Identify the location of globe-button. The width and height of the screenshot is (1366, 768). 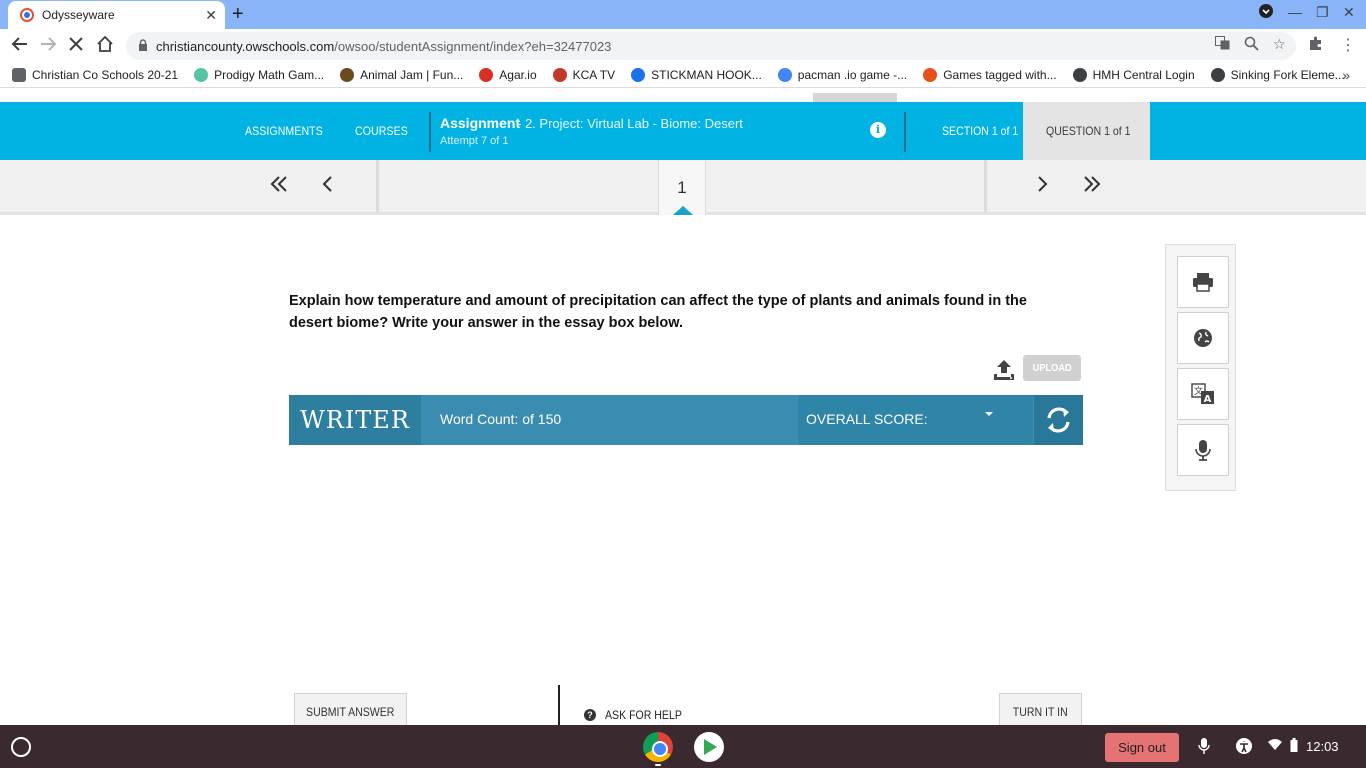
(1203, 338).